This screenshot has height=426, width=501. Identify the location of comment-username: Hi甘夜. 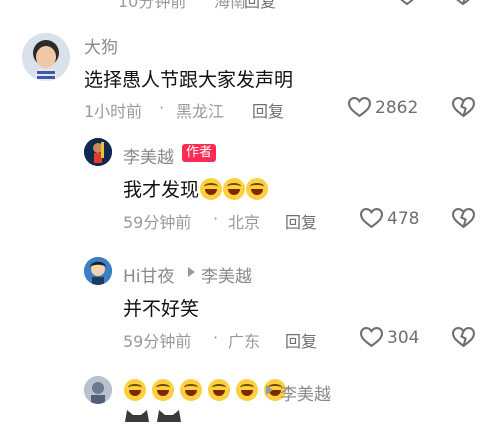
(149, 274).